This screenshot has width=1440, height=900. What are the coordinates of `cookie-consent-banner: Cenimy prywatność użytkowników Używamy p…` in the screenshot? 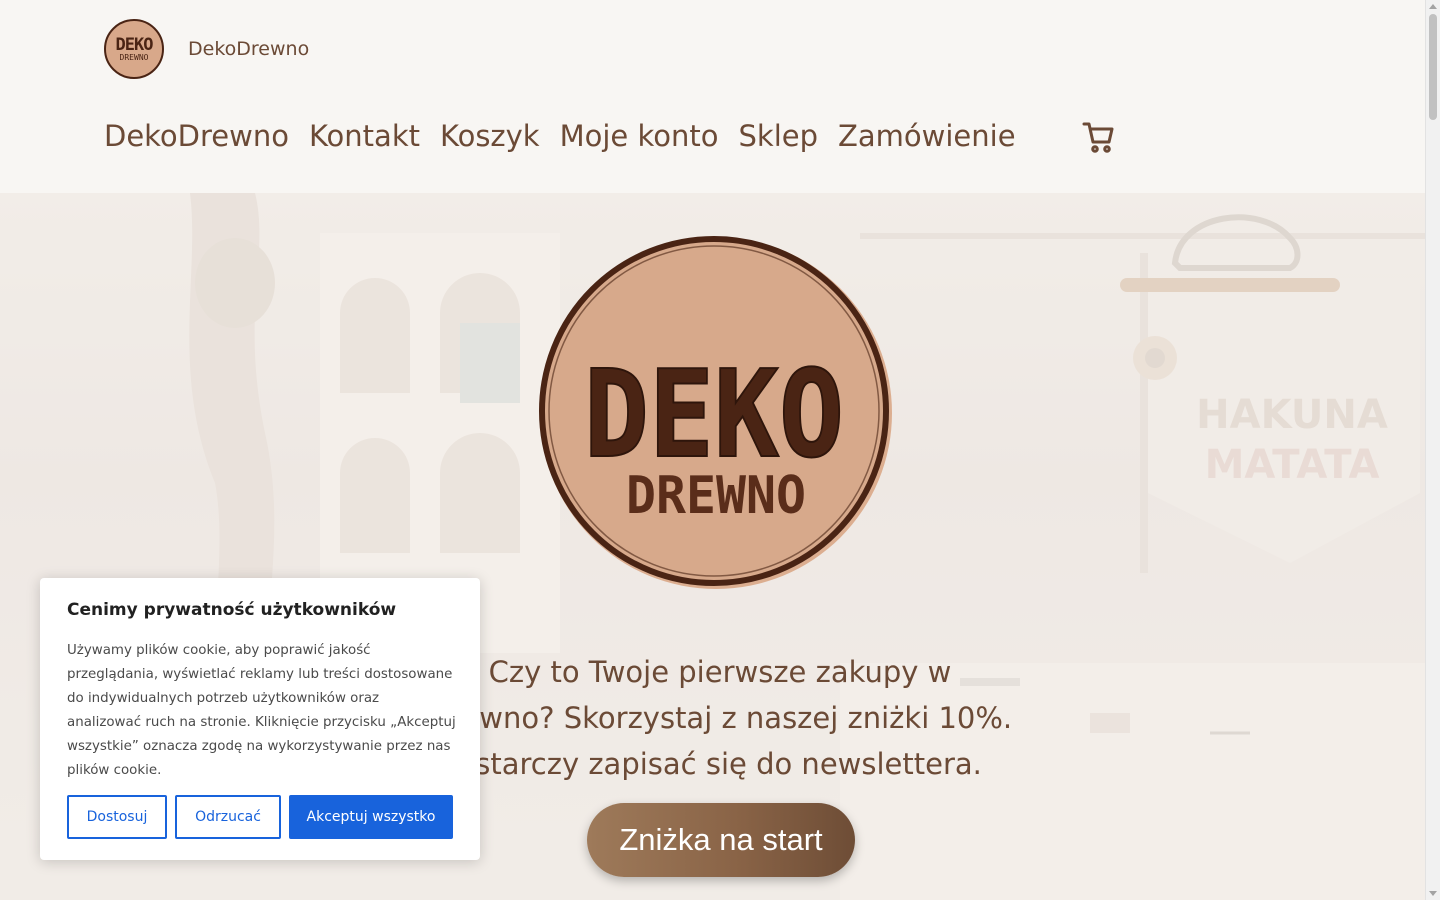 It's located at (260, 719).